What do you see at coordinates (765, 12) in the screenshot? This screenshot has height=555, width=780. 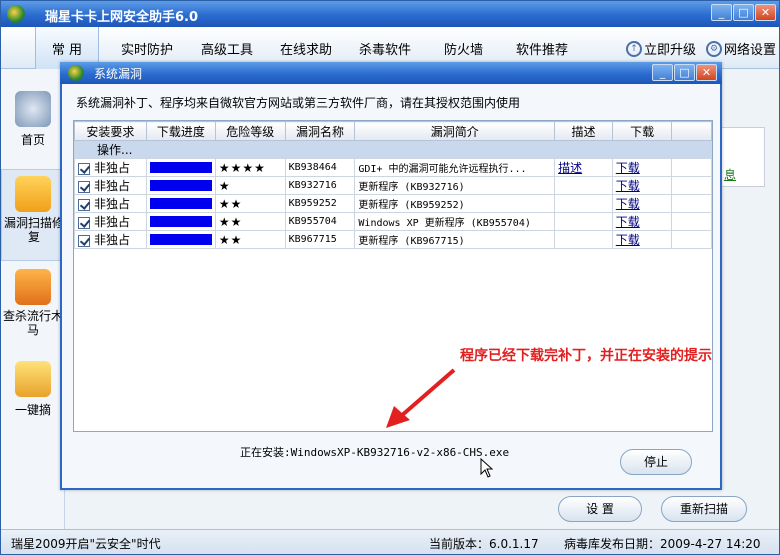 I see `close-icon: ✕` at bounding box center [765, 12].